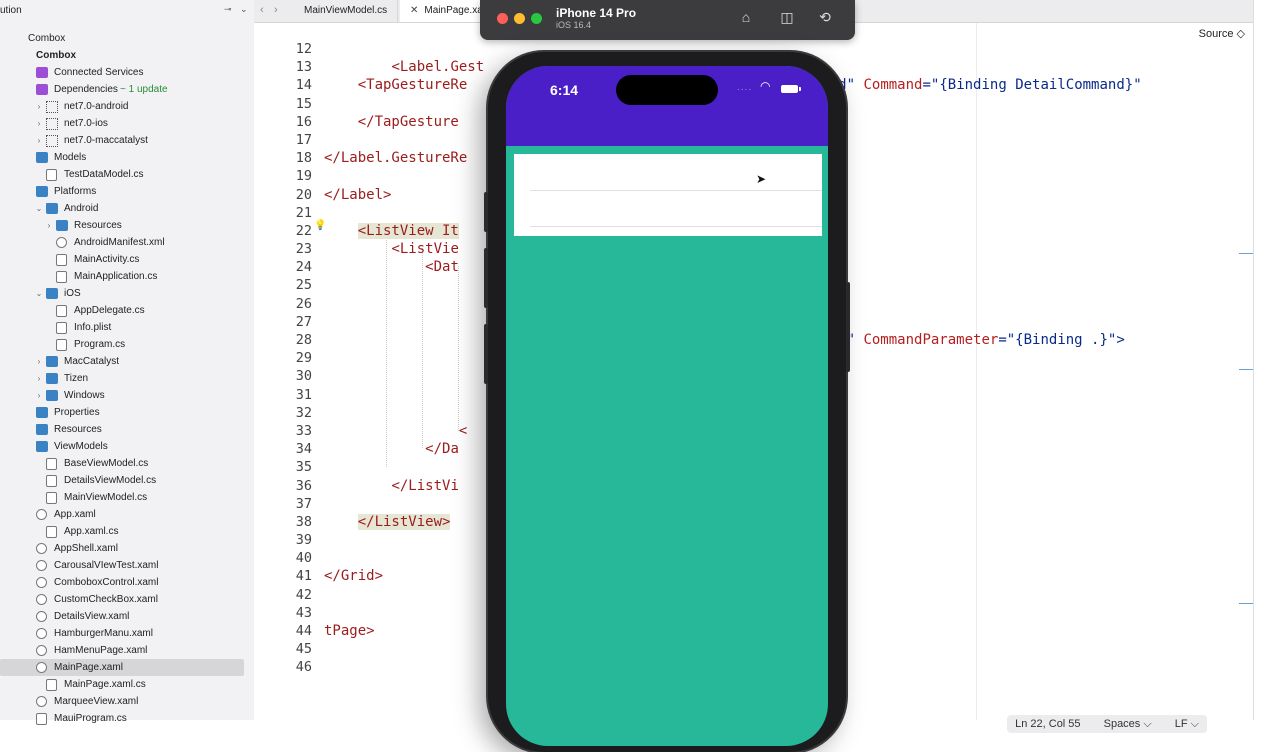 The width and height of the screenshot is (1280, 752). I want to click on tree-item: HamMenuPage.xaml, so click(127, 650).